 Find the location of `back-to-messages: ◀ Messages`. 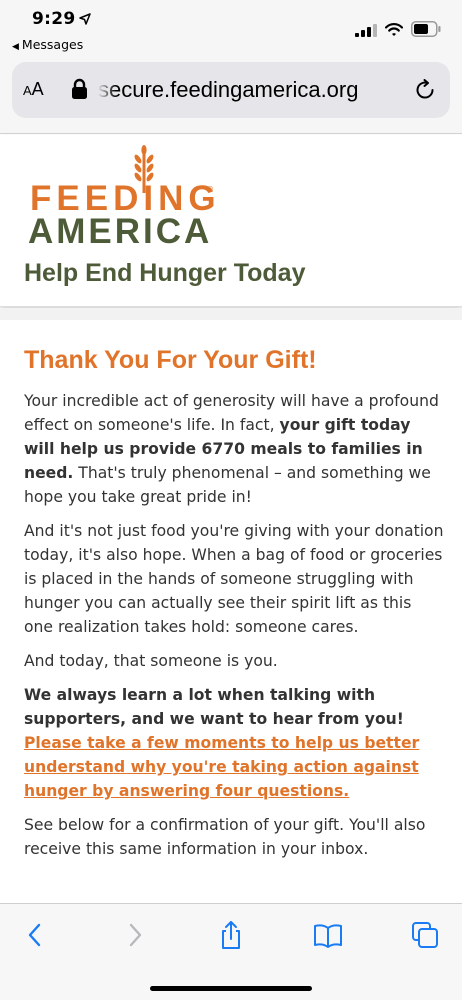

back-to-messages: ◀ Messages is located at coordinates (47, 44).